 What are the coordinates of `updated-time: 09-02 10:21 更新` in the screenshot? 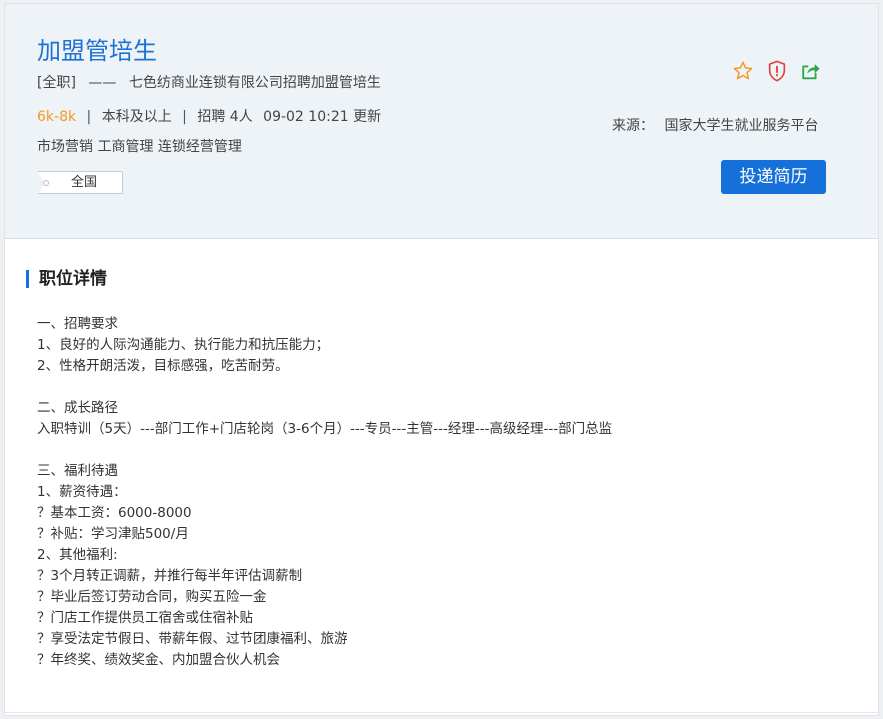 It's located at (322, 117).